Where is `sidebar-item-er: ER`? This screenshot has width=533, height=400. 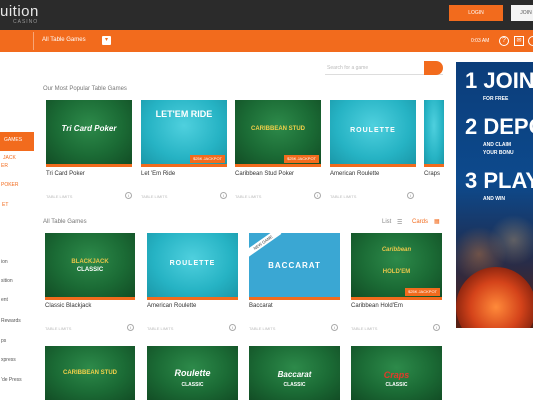 sidebar-item-er: ER is located at coordinates (4, 166).